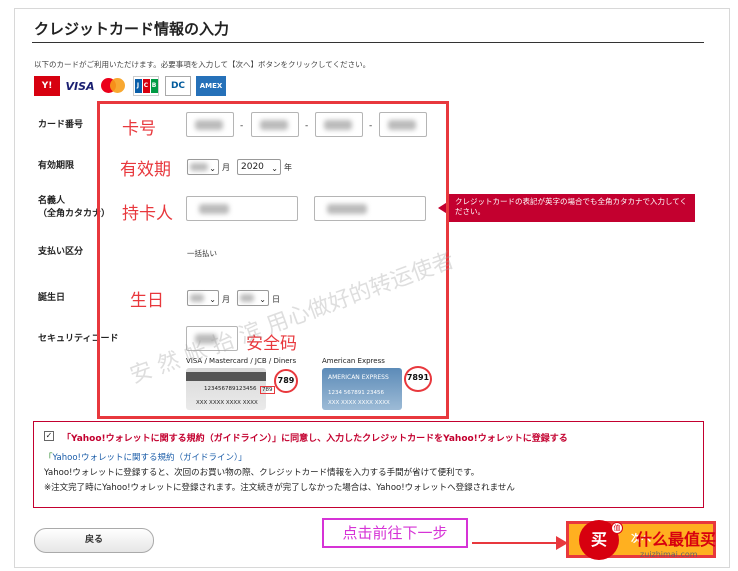 Image resolution: width=738 pixels, height=571 pixels. I want to click on watermark-badge: 值, so click(617, 528).